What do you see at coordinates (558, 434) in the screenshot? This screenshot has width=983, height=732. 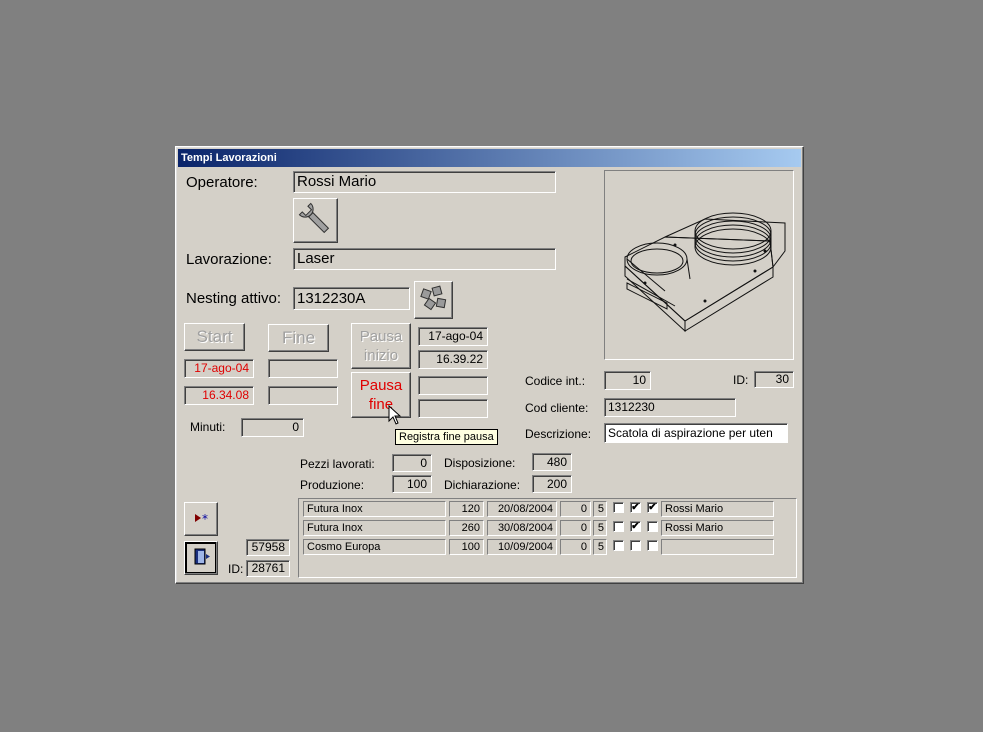 I see `descrizione-label: Descrizione:` at bounding box center [558, 434].